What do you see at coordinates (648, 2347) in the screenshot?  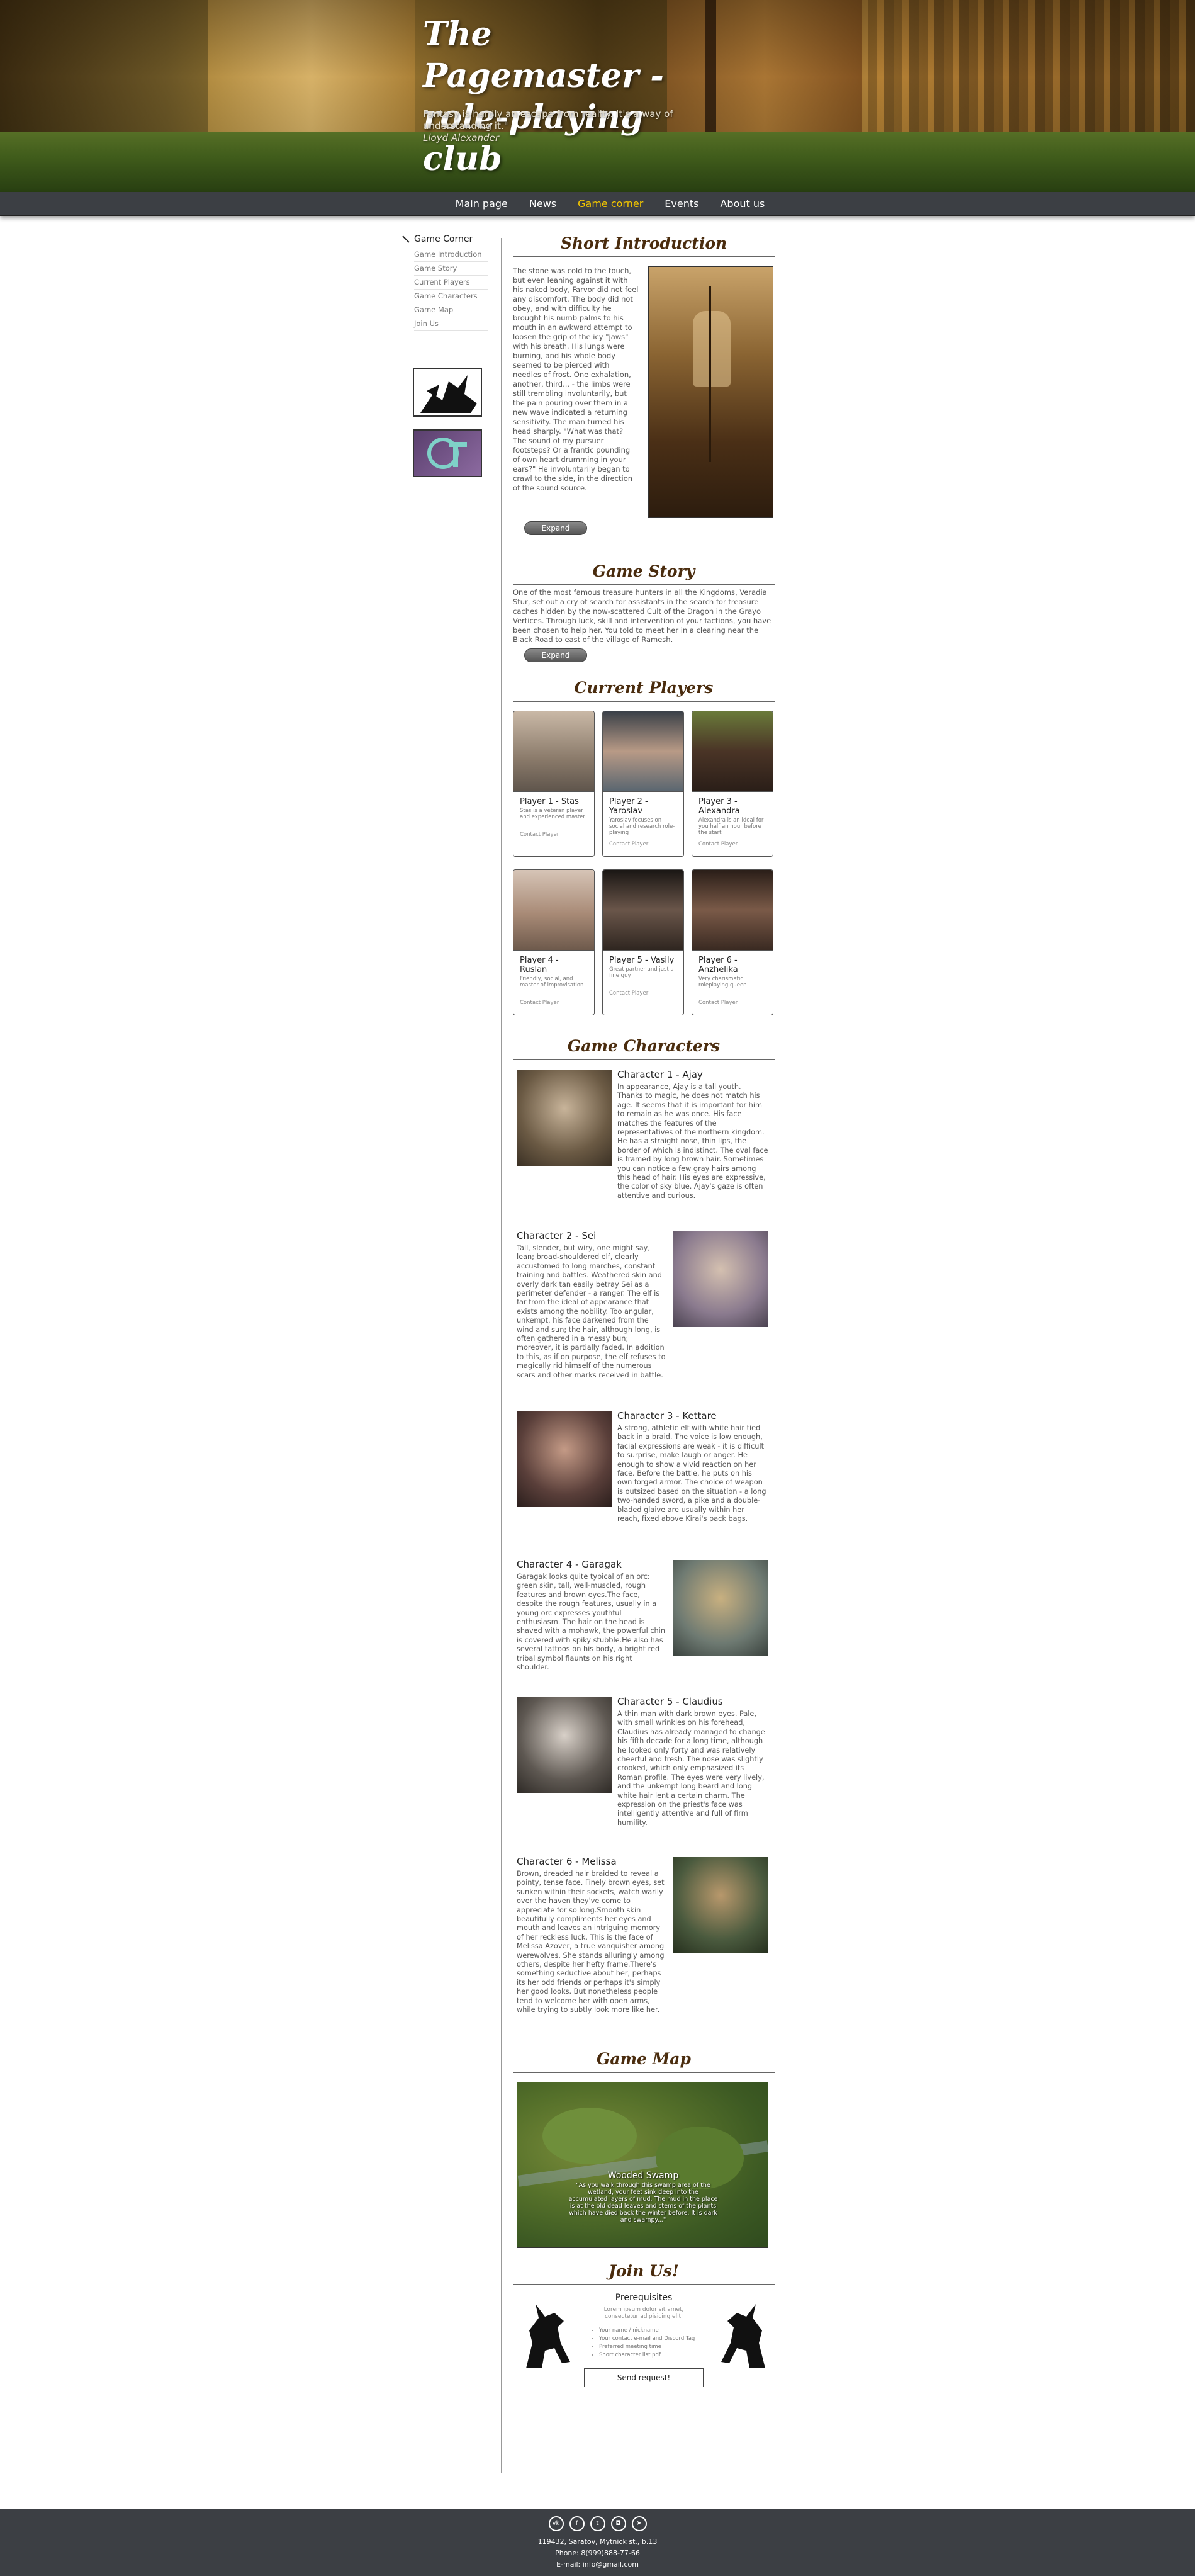 I see `list-item: Preferred meeting time` at bounding box center [648, 2347].